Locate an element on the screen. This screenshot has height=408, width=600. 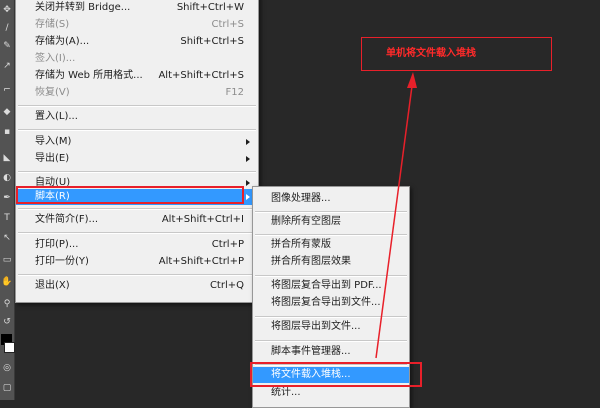
annotation-arrow is located at coordinates (396, 215).